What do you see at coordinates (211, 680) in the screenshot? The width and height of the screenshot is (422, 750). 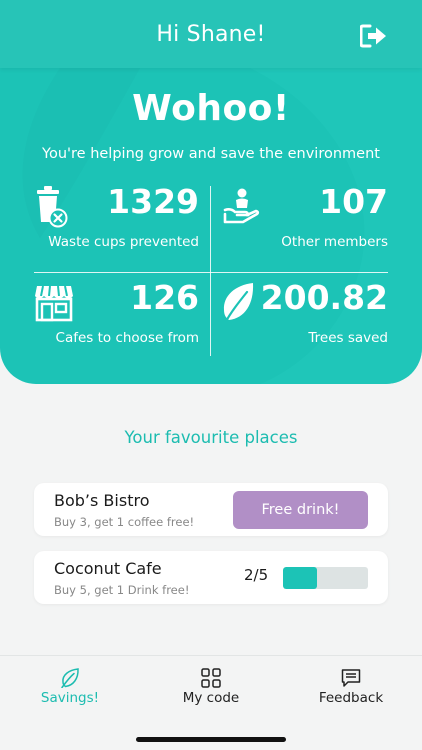 I see `grid-icon` at bounding box center [211, 680].